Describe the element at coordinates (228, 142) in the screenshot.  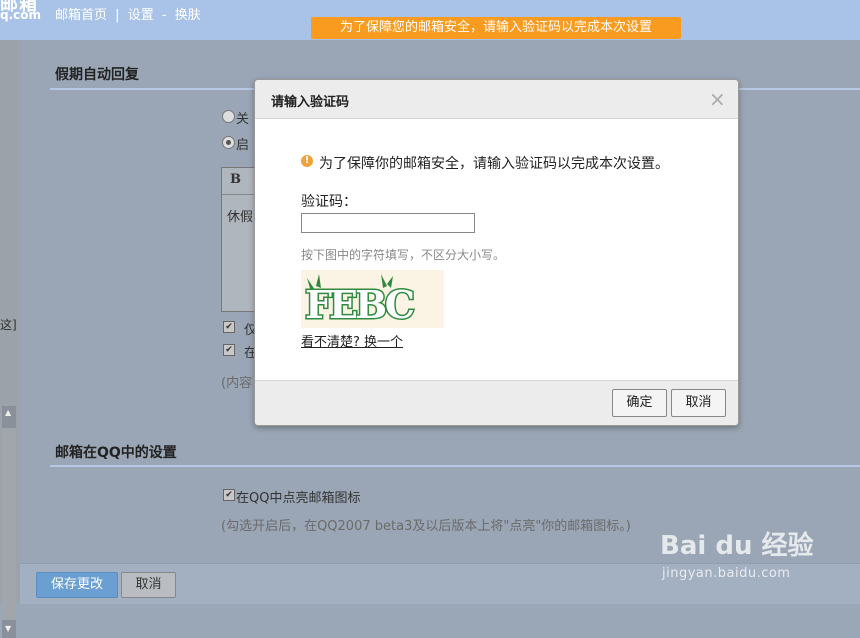
I see `vacation-on-radio` at that location.